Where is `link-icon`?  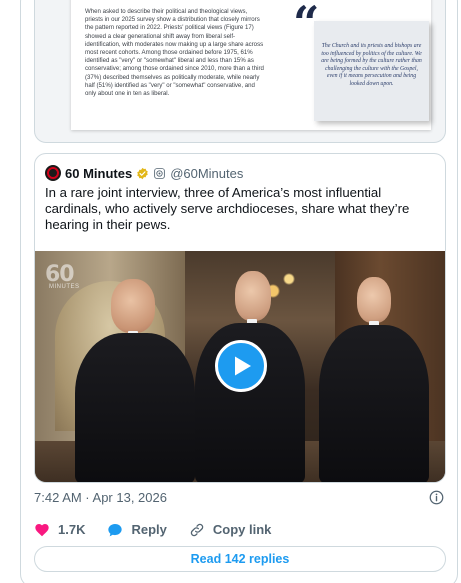 link-icon is located at coordinates (197, 530).